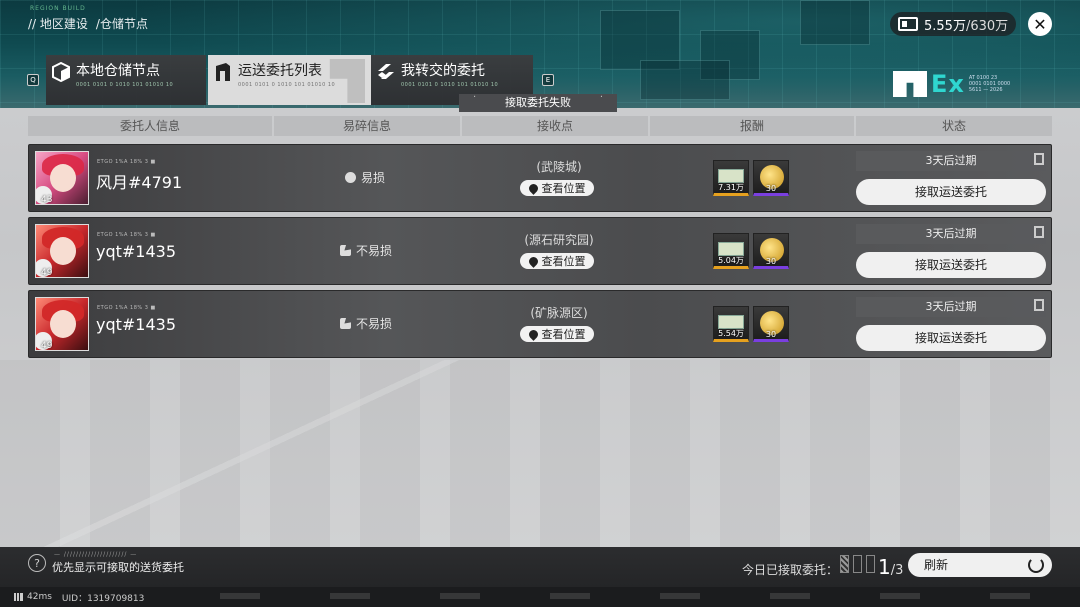 This screenshot has height=607, width=1080. Describe the element at coordinates (559, 313) in the screenshot. I see `destination-name: (矿脉源区)` at that location.